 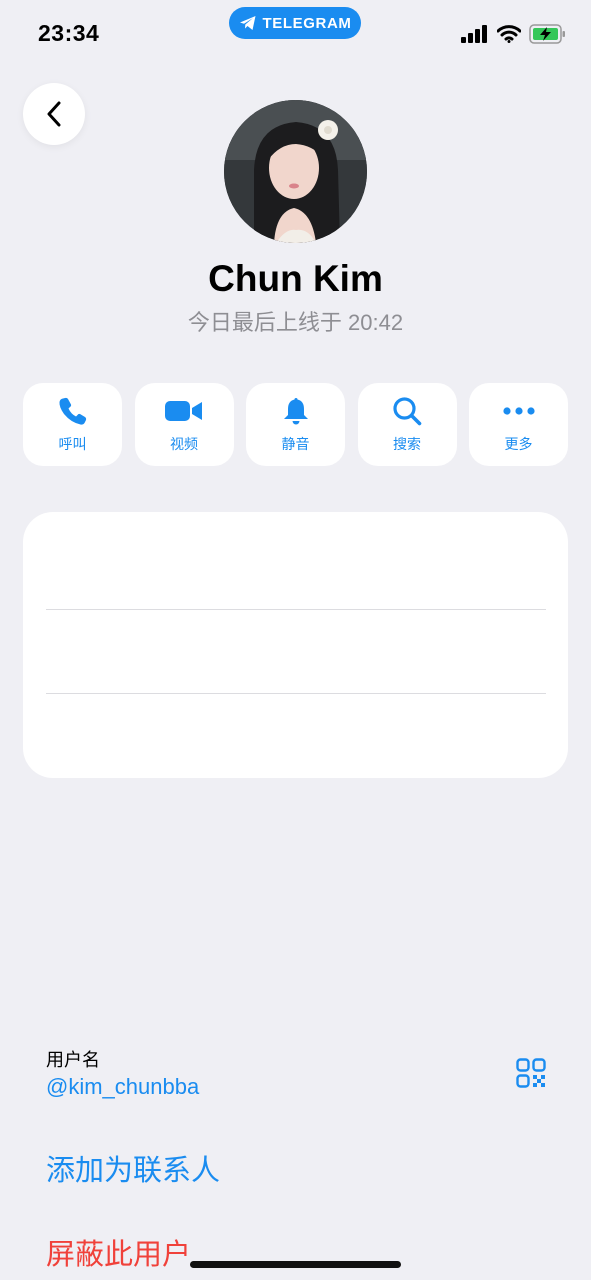 What do you see at coordinates (307, 23) in the screenshot?
I see `app-pill-label: TELEGRAM` at bounding box center [307, 23].